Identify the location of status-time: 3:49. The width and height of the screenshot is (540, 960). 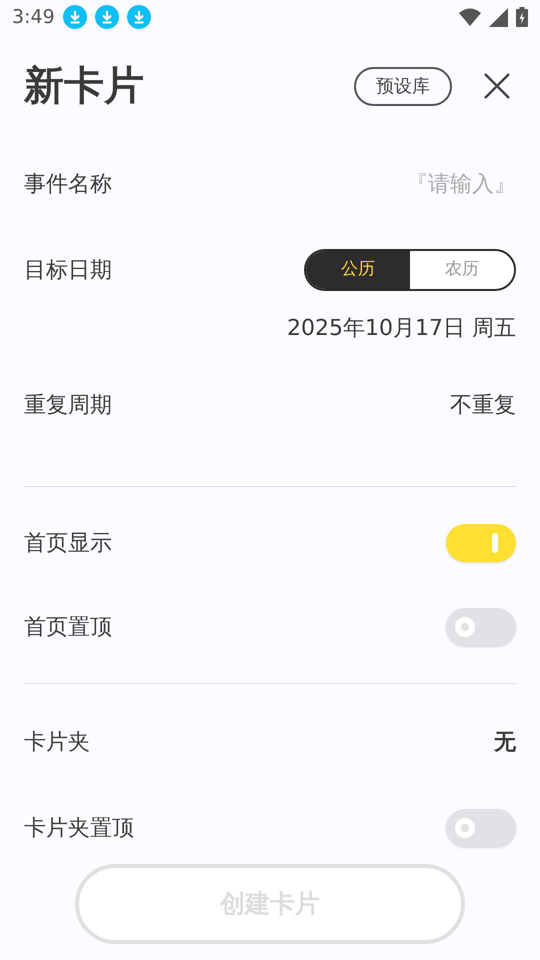
(33, 17).